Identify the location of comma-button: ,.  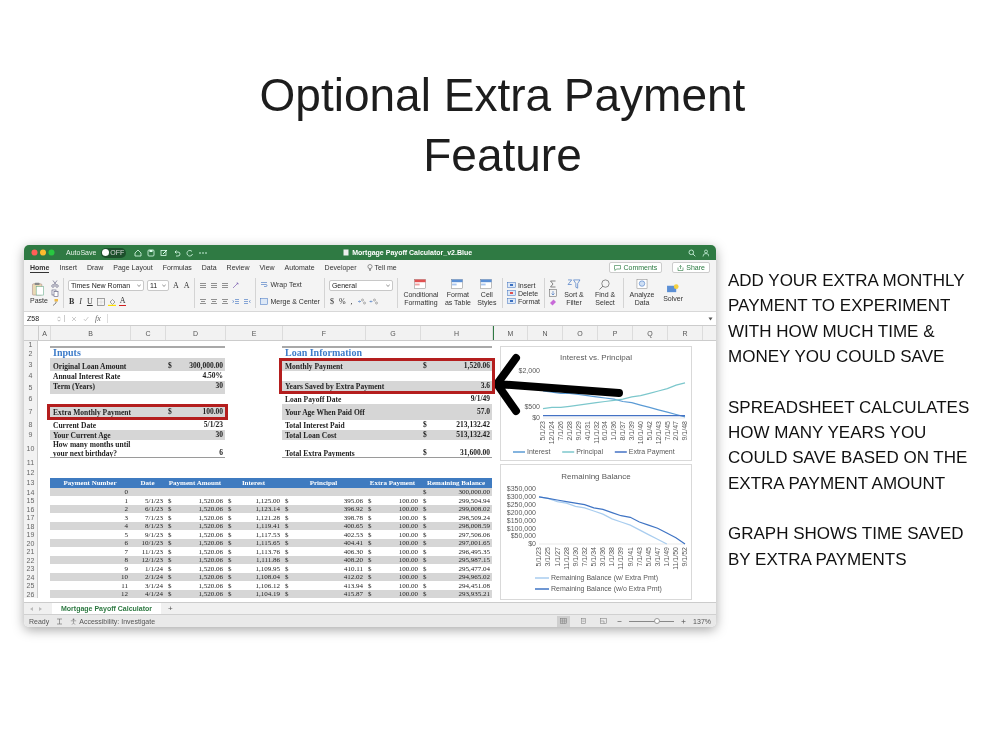
(351, 302).